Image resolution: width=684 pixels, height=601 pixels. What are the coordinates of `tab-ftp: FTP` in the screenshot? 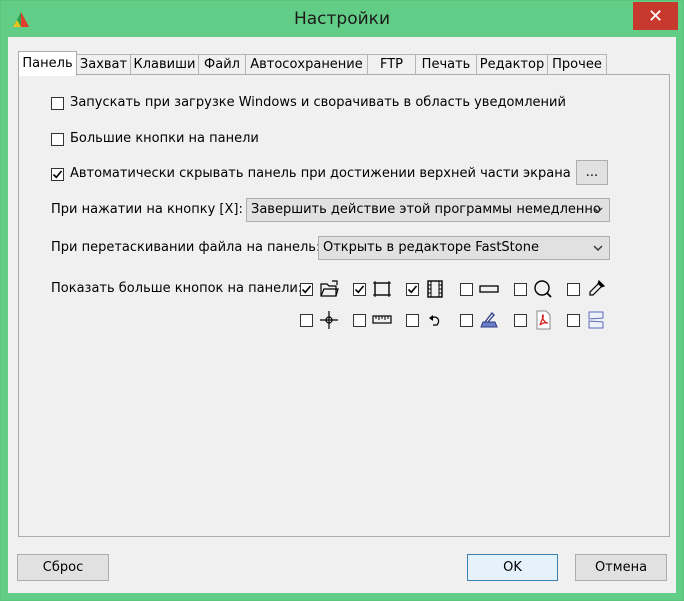 It's located at (391, 64).